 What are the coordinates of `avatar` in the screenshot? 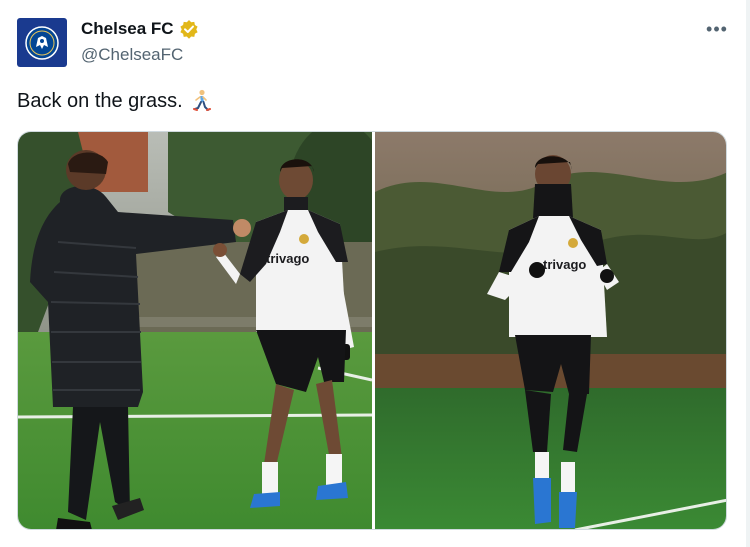 It's located at (42, 42).